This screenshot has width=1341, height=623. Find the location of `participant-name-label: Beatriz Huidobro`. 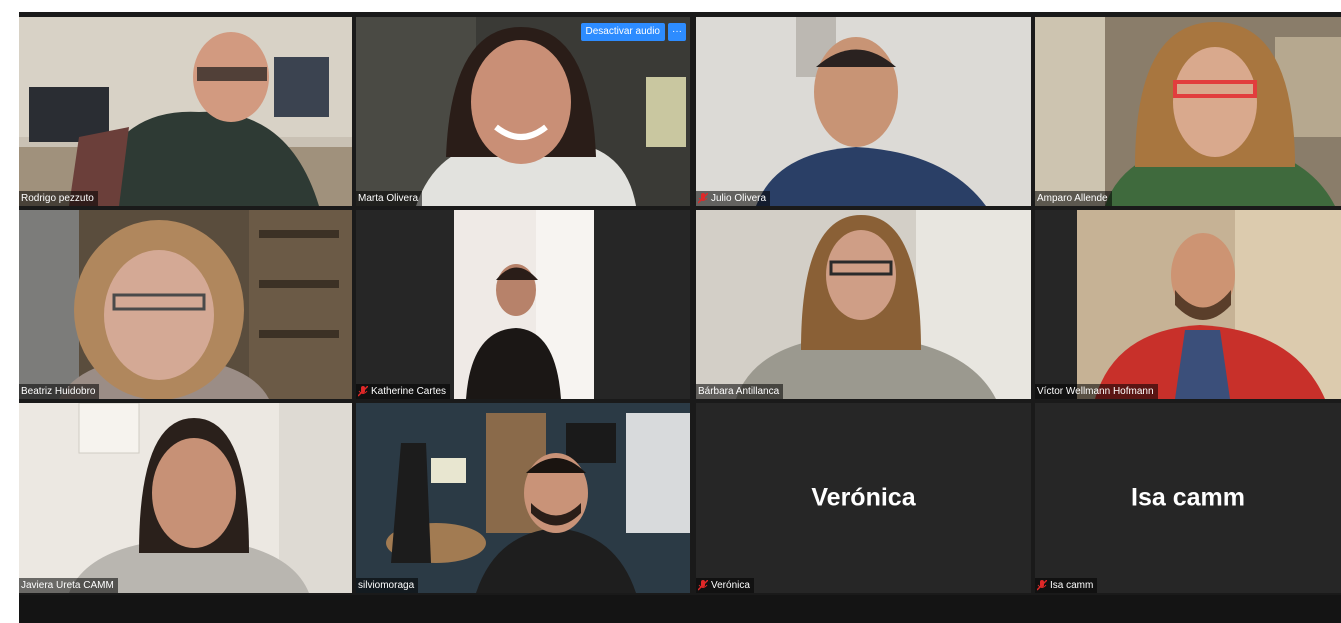

participant-name-label: Beatriz Huidobro is located at coordinates (59, 391).